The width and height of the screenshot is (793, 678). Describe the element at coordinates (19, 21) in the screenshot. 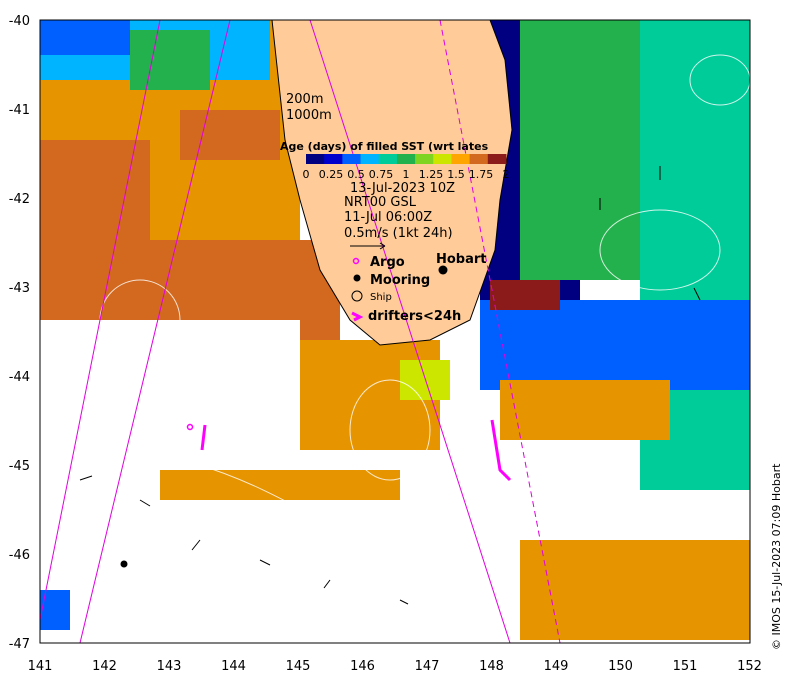

I see `y-tick-label: -40` at that location.